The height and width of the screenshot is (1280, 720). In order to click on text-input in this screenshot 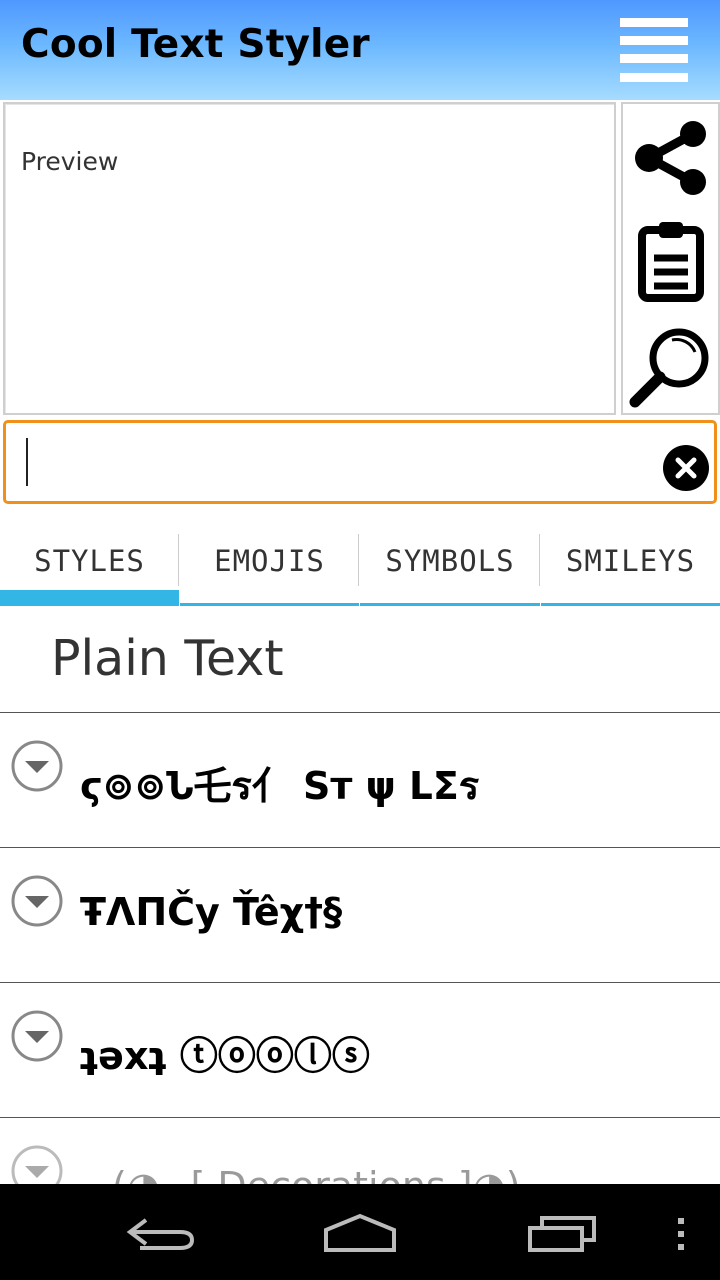, I will do `click(340, 462)`.